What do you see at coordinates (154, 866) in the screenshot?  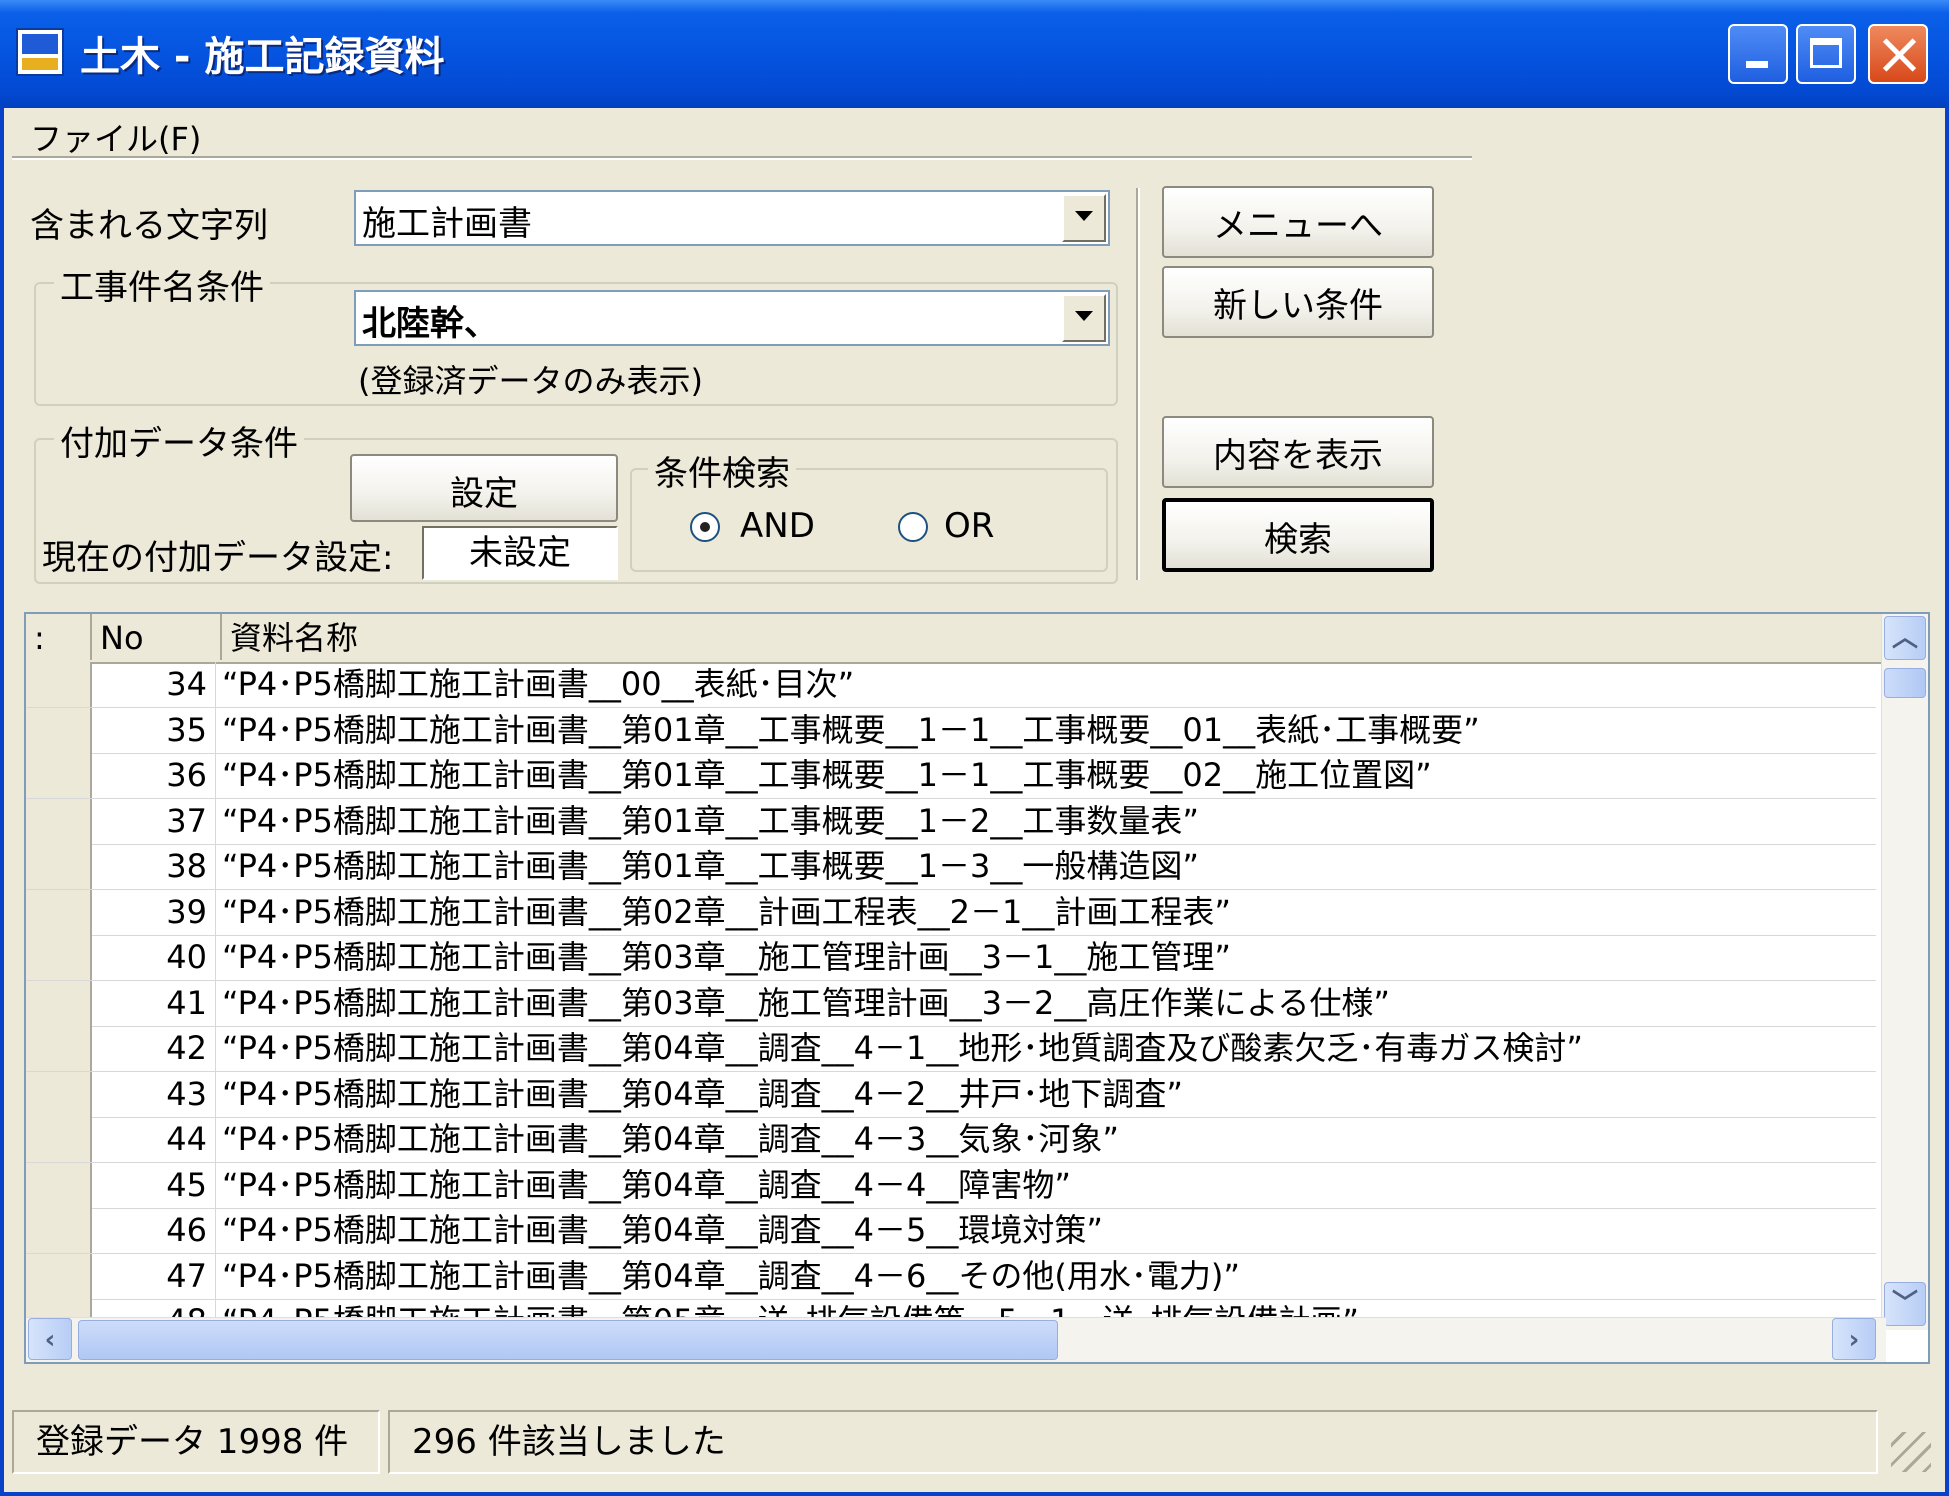 I see `row-no: 38` at bounding box center [154, 866].